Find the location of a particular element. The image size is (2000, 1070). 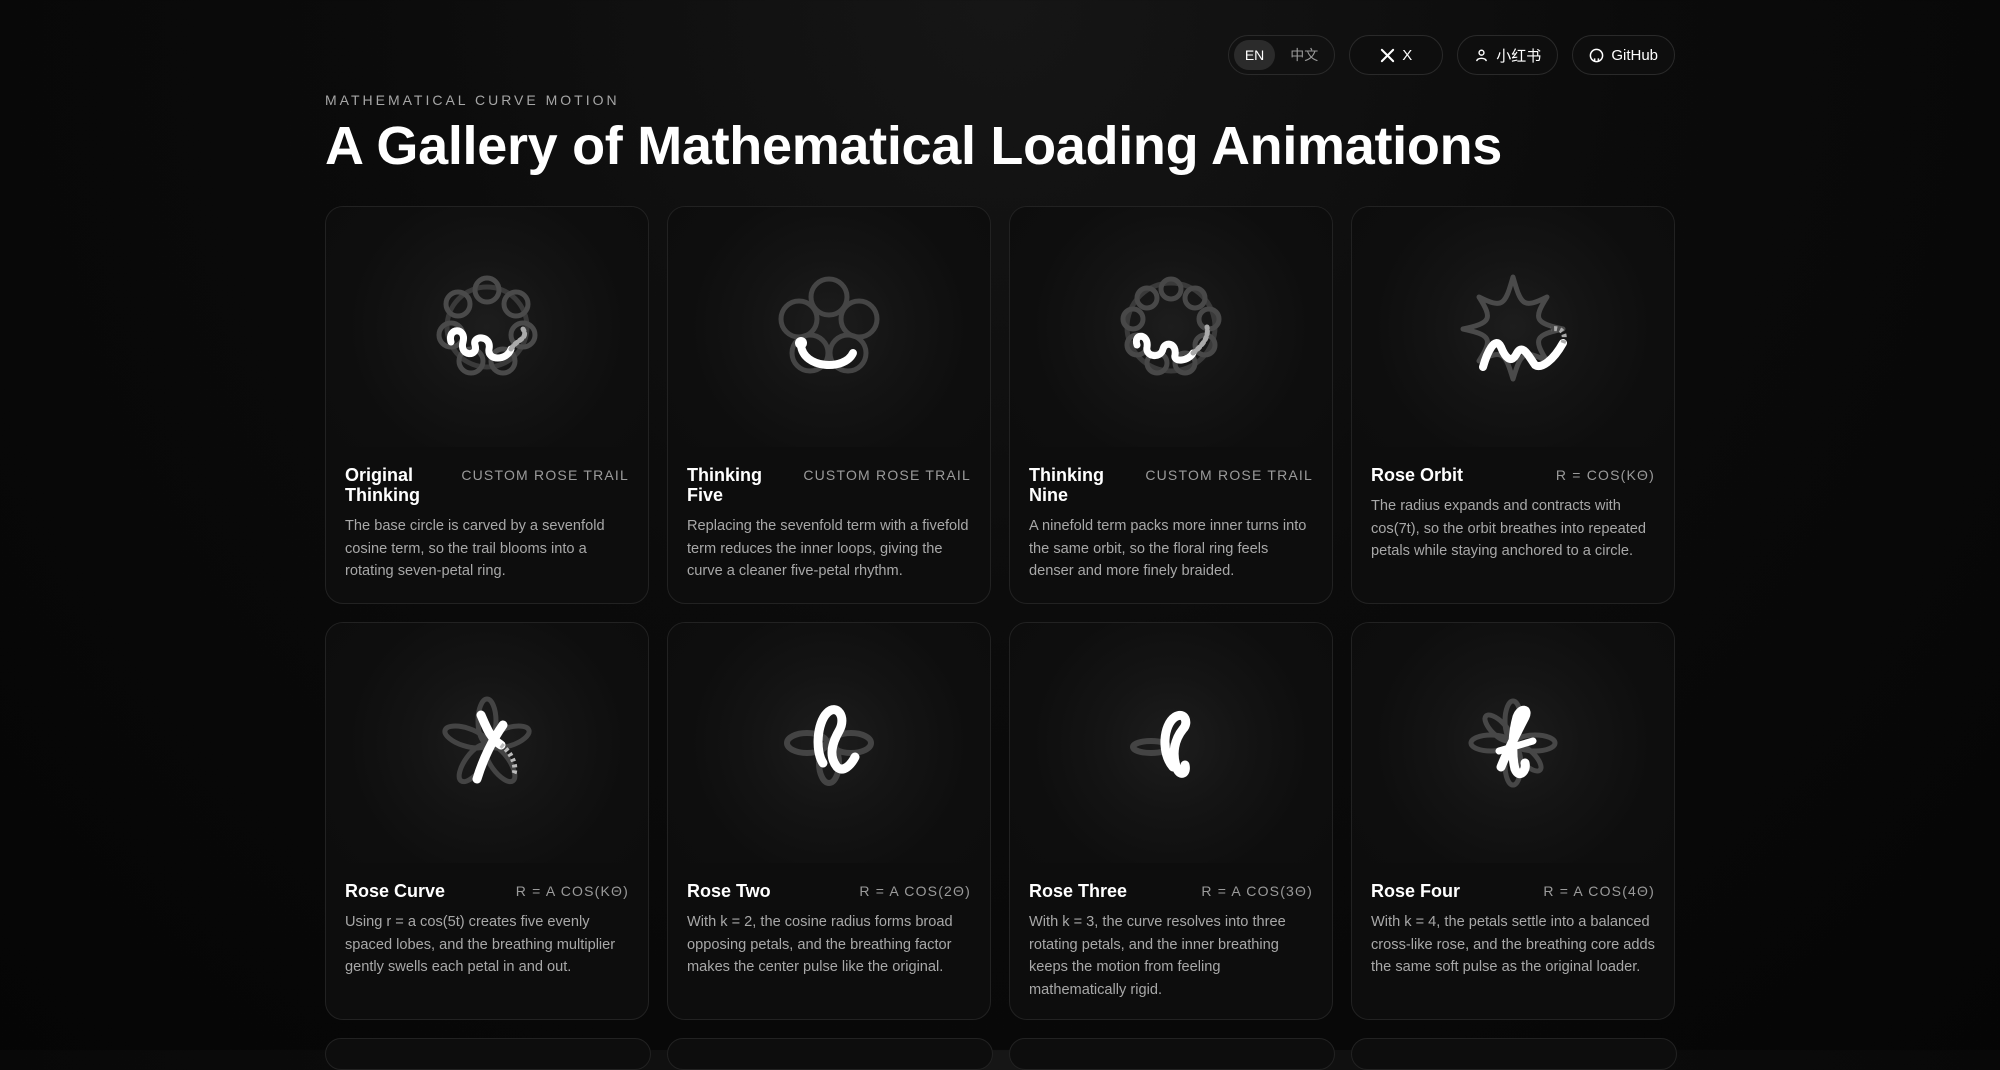

card-title: Rose Orbit is located at coordinates (1417, 475).